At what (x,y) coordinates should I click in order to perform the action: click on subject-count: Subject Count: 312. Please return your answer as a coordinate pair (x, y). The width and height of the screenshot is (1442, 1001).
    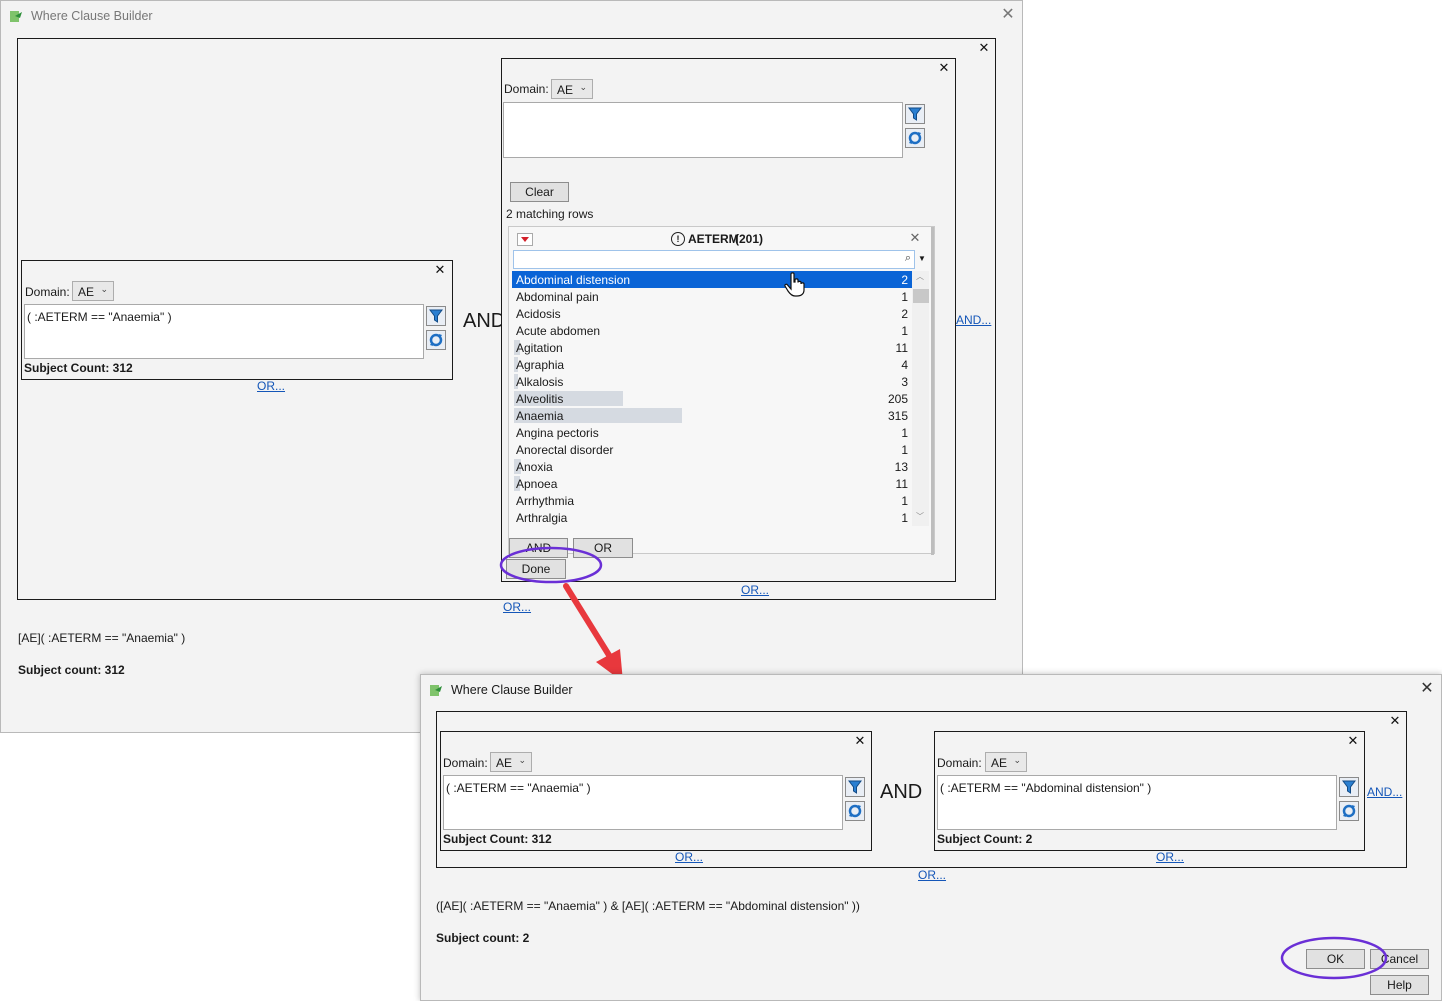
    Looking at the image, I should click on (497, 839).